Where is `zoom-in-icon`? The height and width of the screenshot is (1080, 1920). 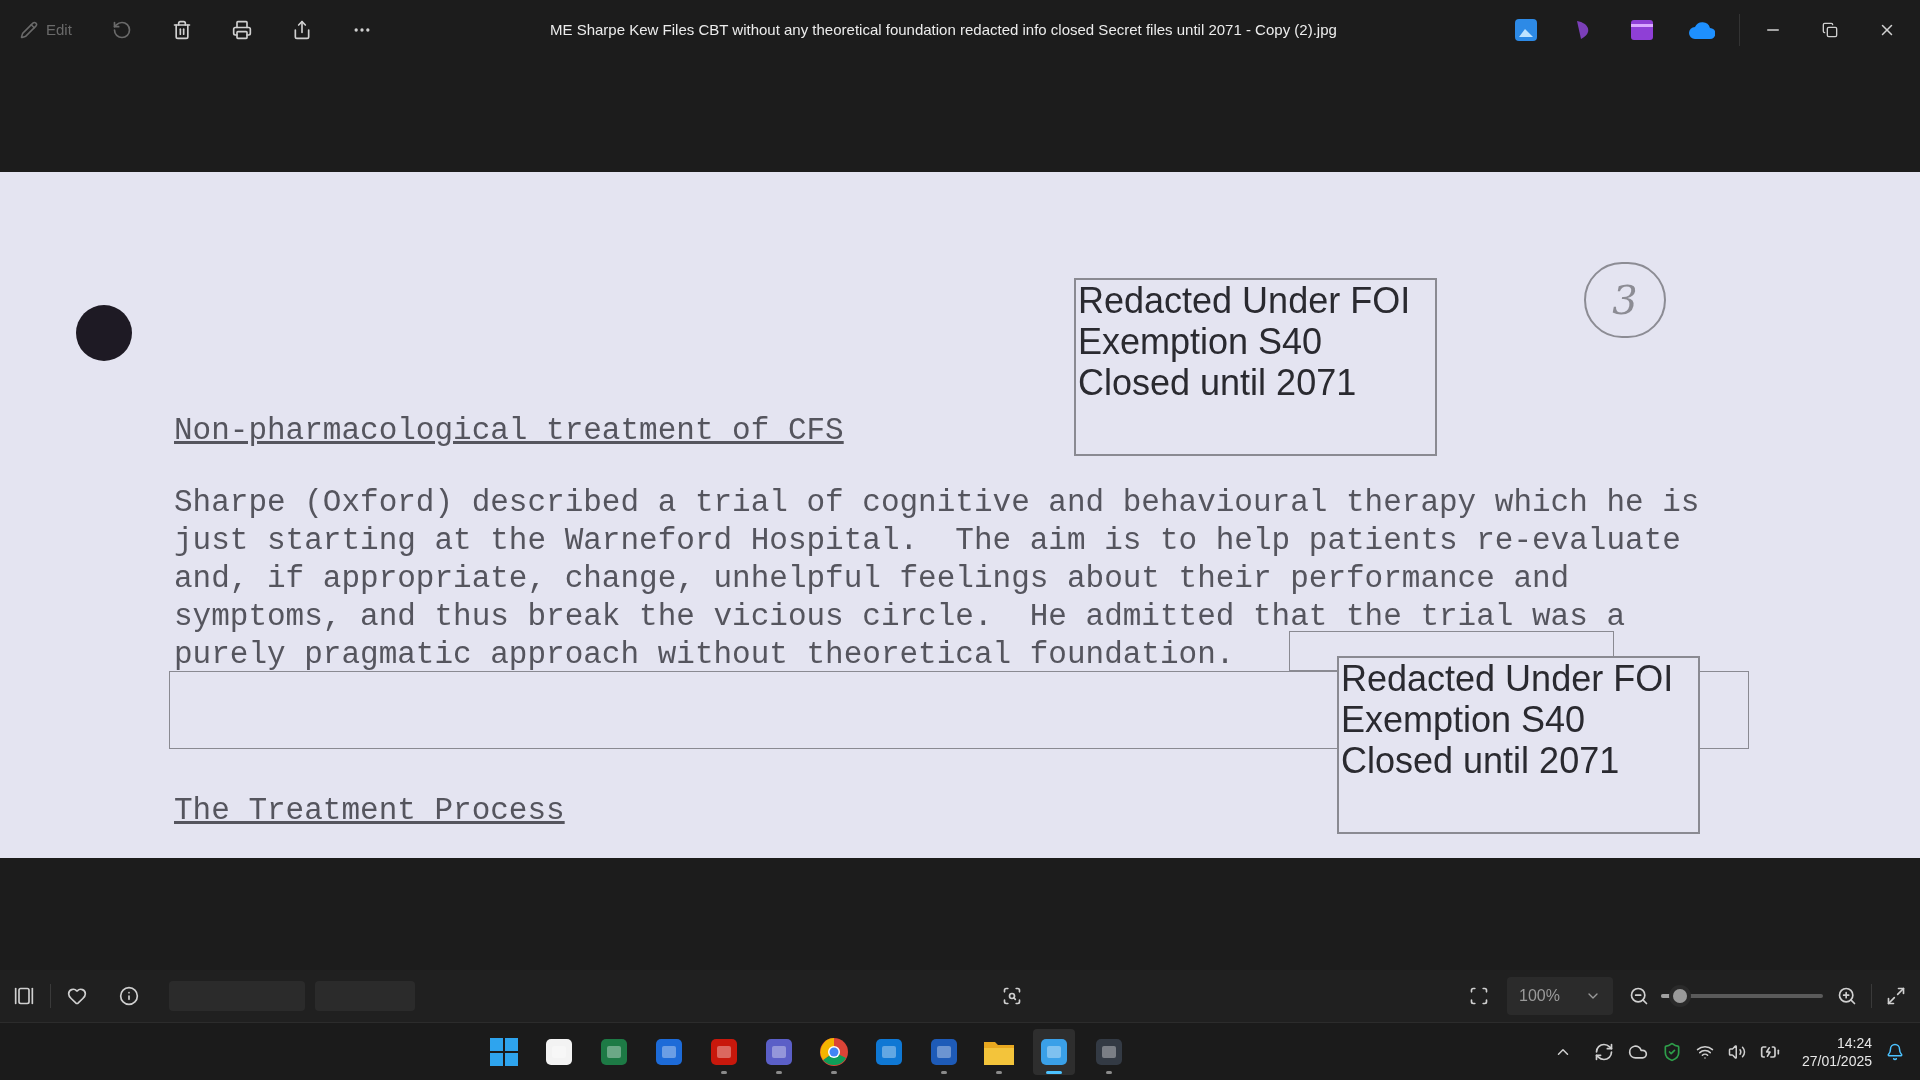 zoom-in-icon is located at coordinates (1847, 996).